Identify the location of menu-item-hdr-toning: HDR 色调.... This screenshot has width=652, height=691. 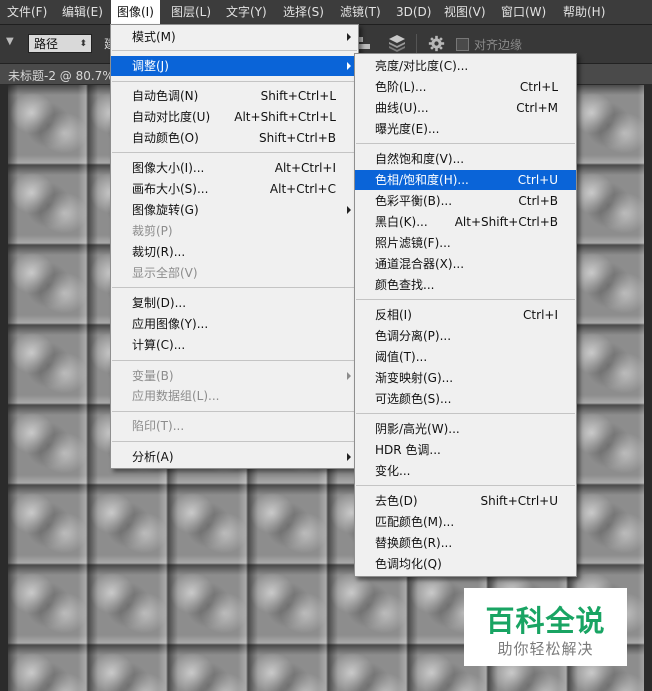
(465, 450).